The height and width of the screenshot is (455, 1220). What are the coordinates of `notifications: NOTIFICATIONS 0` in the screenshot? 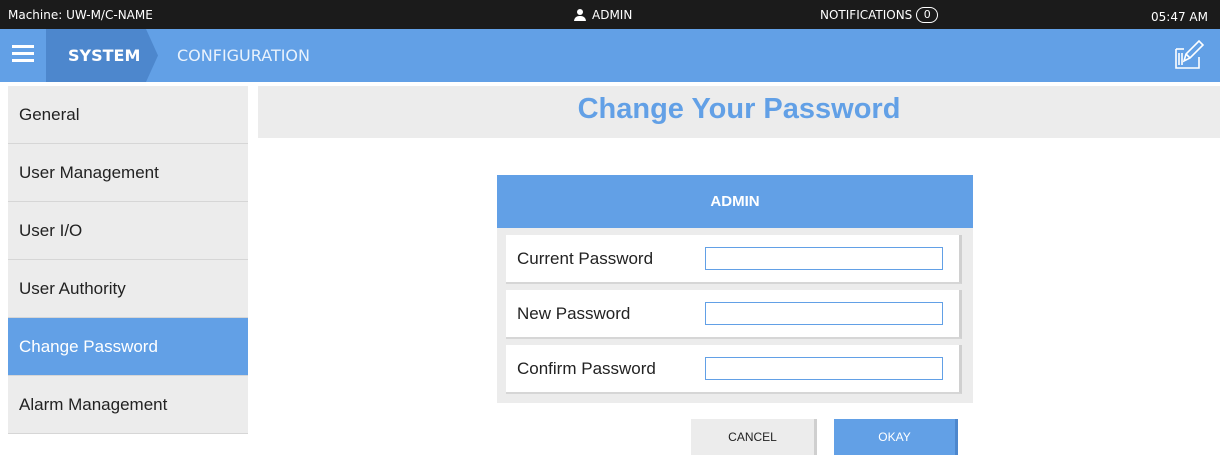 It's located at (879, 15).